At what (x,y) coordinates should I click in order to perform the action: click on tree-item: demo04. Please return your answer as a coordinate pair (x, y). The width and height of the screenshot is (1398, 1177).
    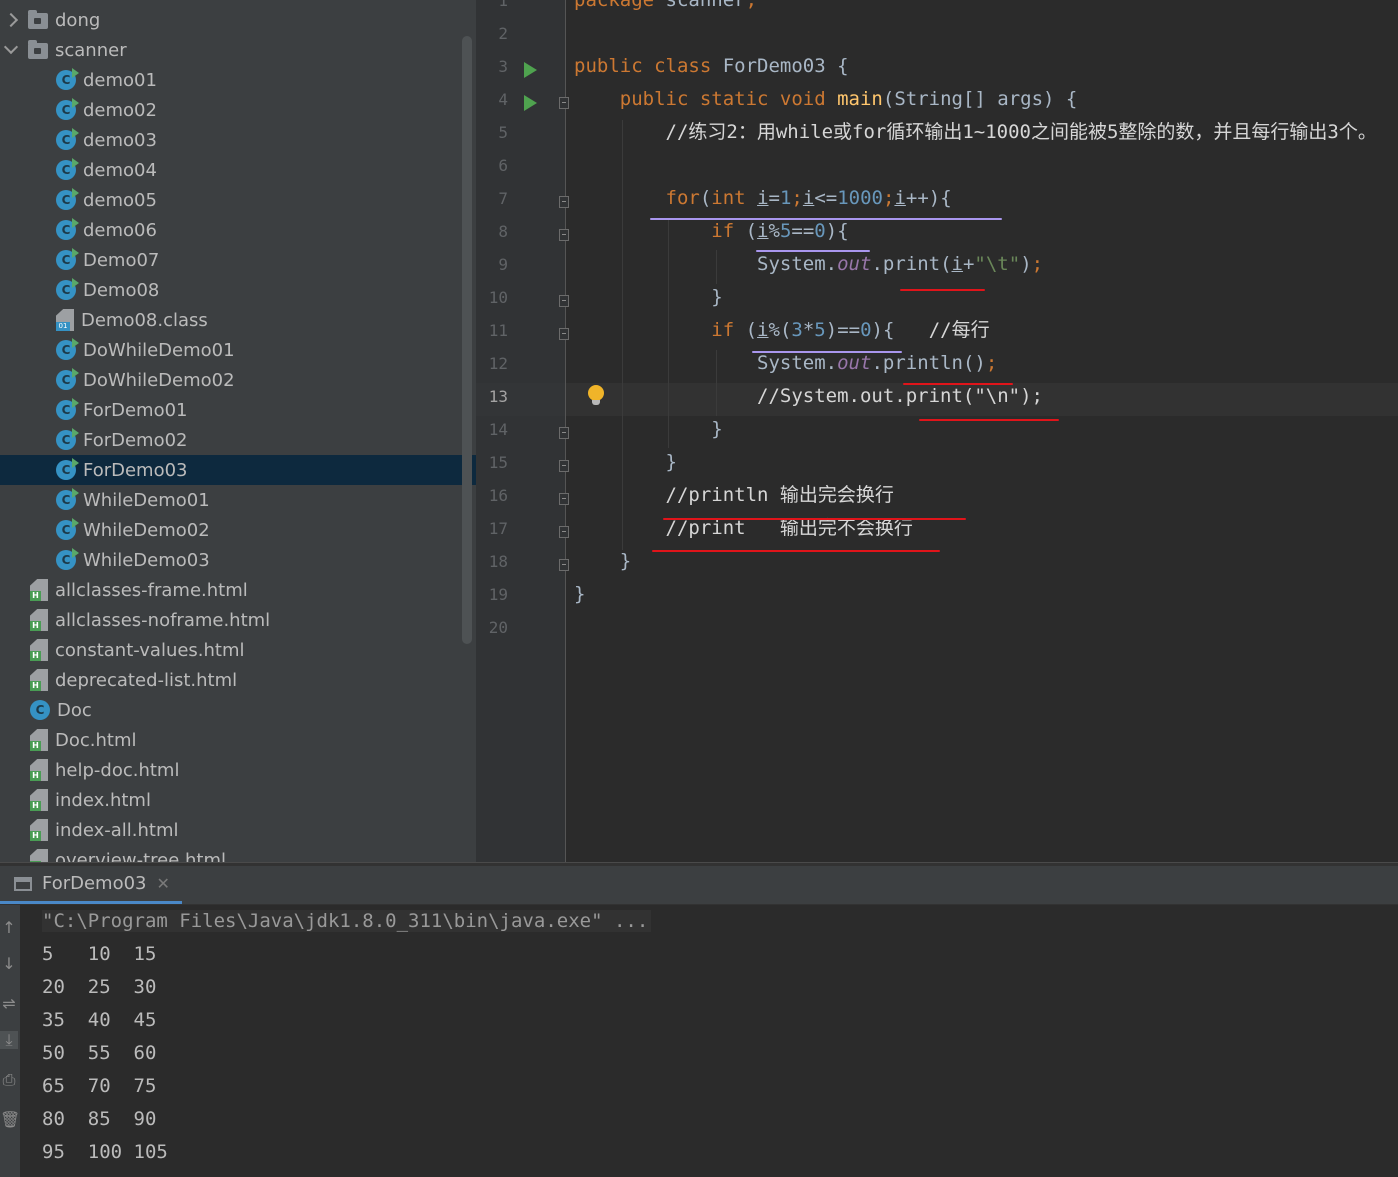
    Looking at the image, I should click on (238, 170).